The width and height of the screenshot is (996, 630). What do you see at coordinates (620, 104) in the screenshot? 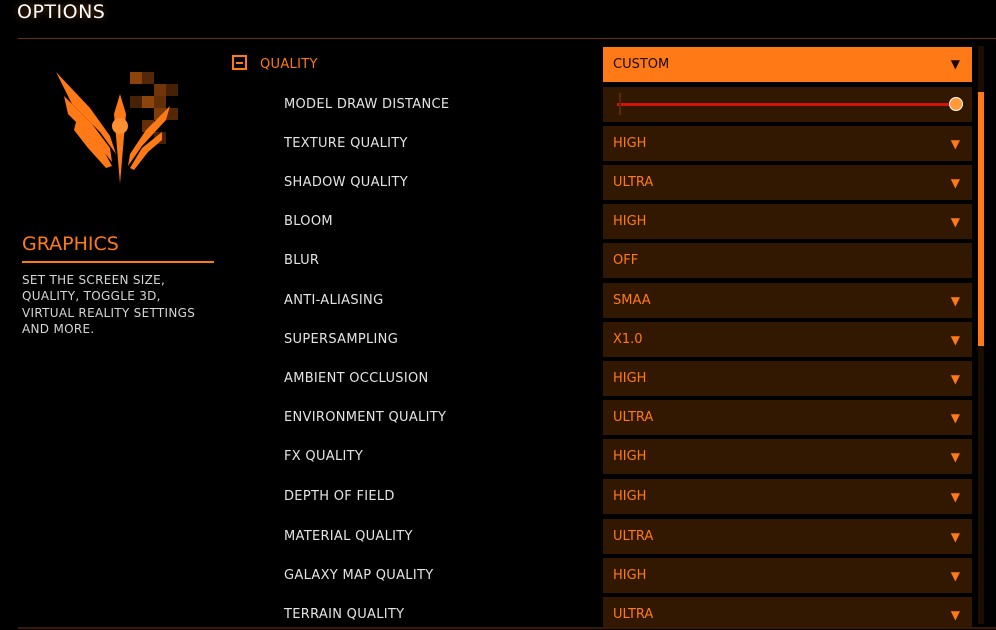
I see `slider-tick` at bounding box center [620, 104].